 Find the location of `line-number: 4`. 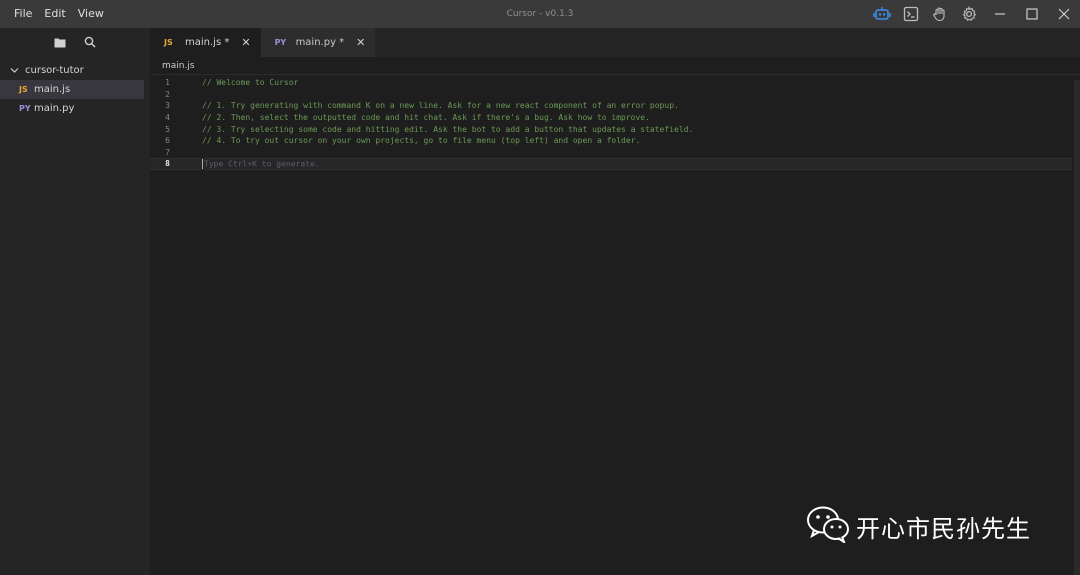

line-number: 4 is located at coordinates (167, 118).